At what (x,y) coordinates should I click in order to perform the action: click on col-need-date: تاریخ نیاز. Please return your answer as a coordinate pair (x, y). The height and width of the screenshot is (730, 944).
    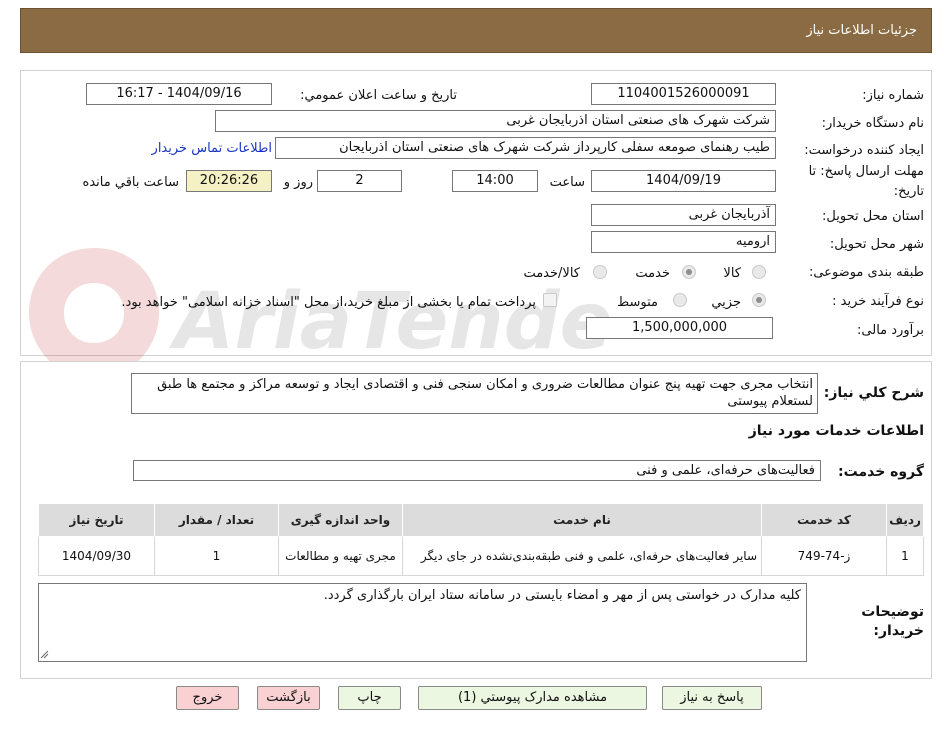
    Looking at the image, I should click on (96, 520).